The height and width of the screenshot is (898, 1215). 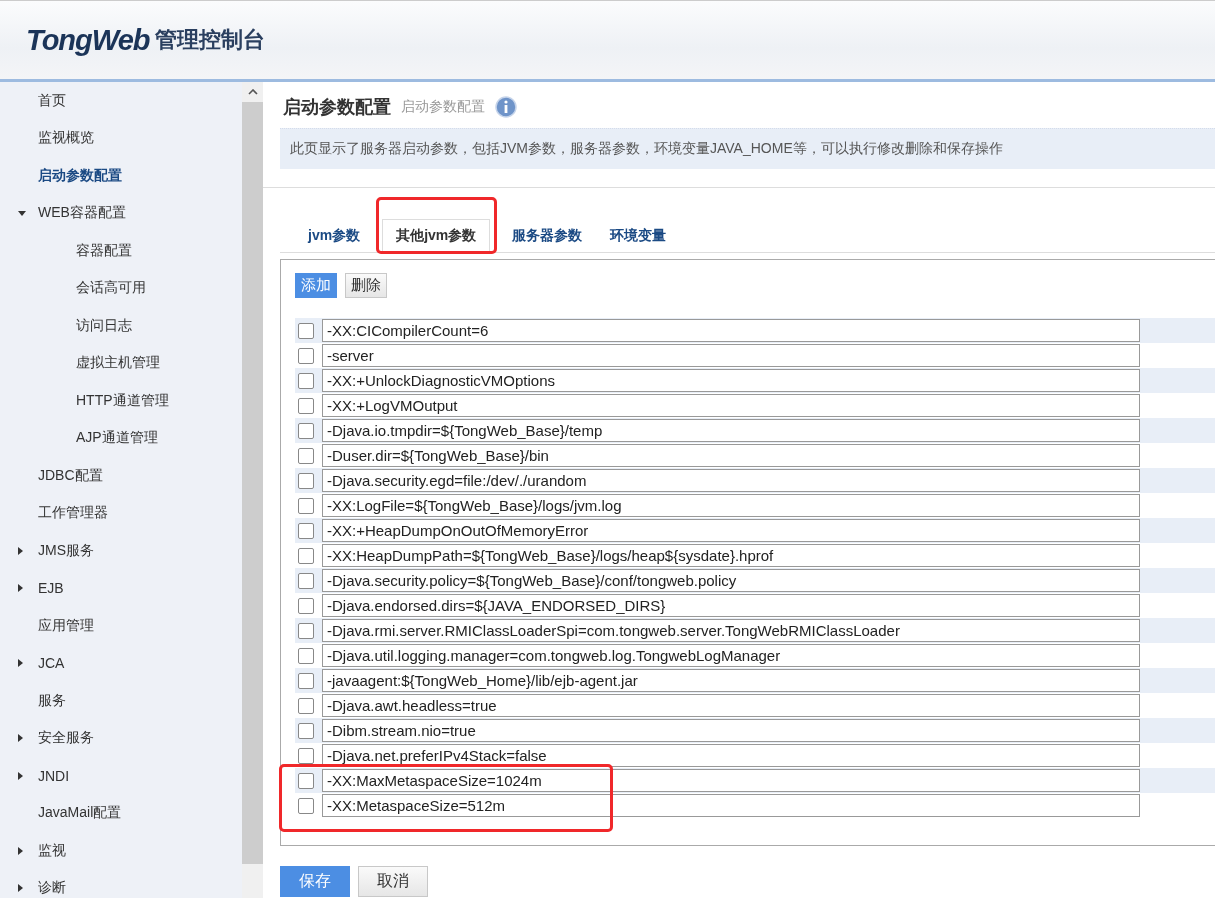 I want to click on param-input: -Djava.rmi.server.RMIClassLoaderSpi=com.tongweb.server.TongWebRMIClassLoader, so click(x=731, y=630).